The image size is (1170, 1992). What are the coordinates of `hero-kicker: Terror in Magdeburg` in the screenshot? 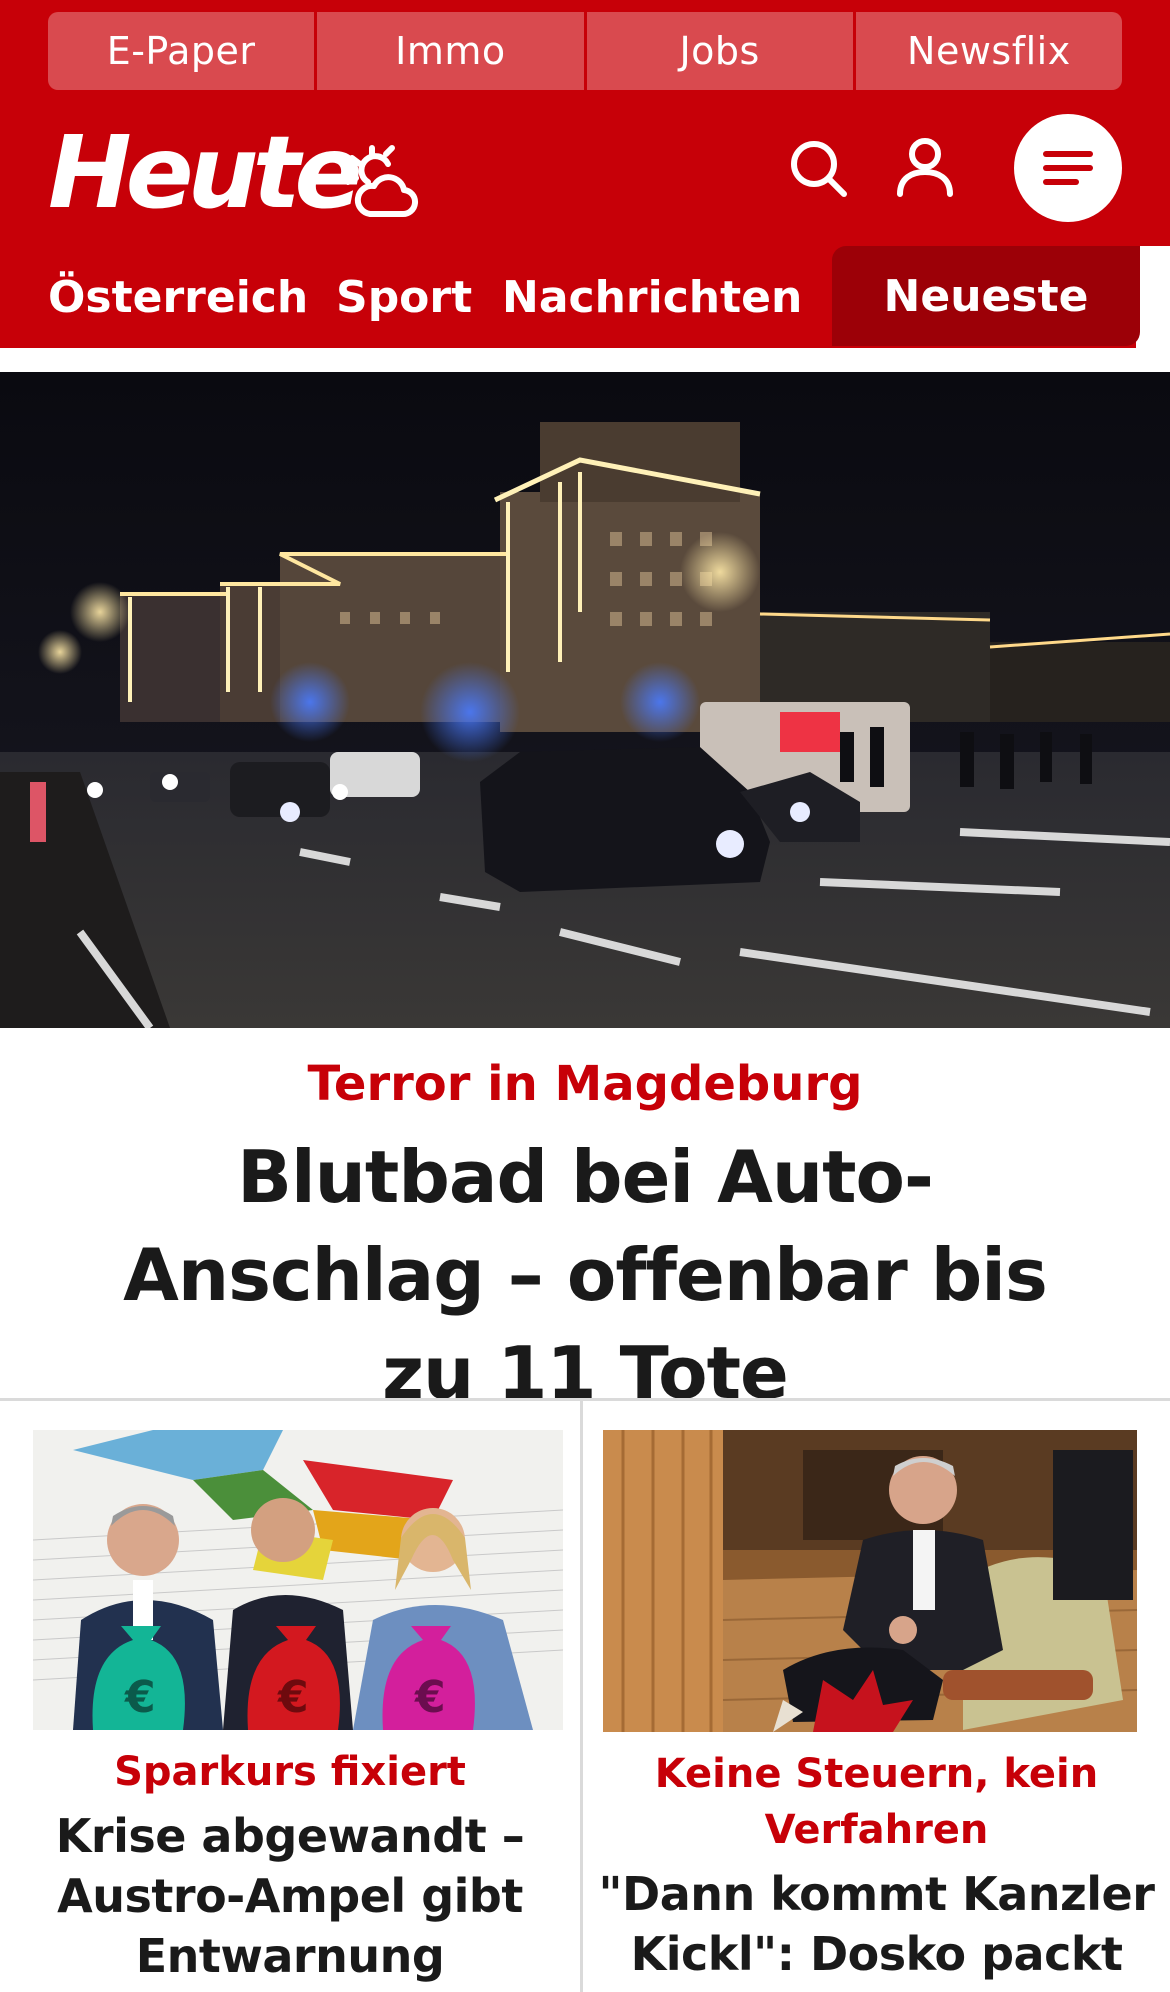 It's located at (585, 1084).